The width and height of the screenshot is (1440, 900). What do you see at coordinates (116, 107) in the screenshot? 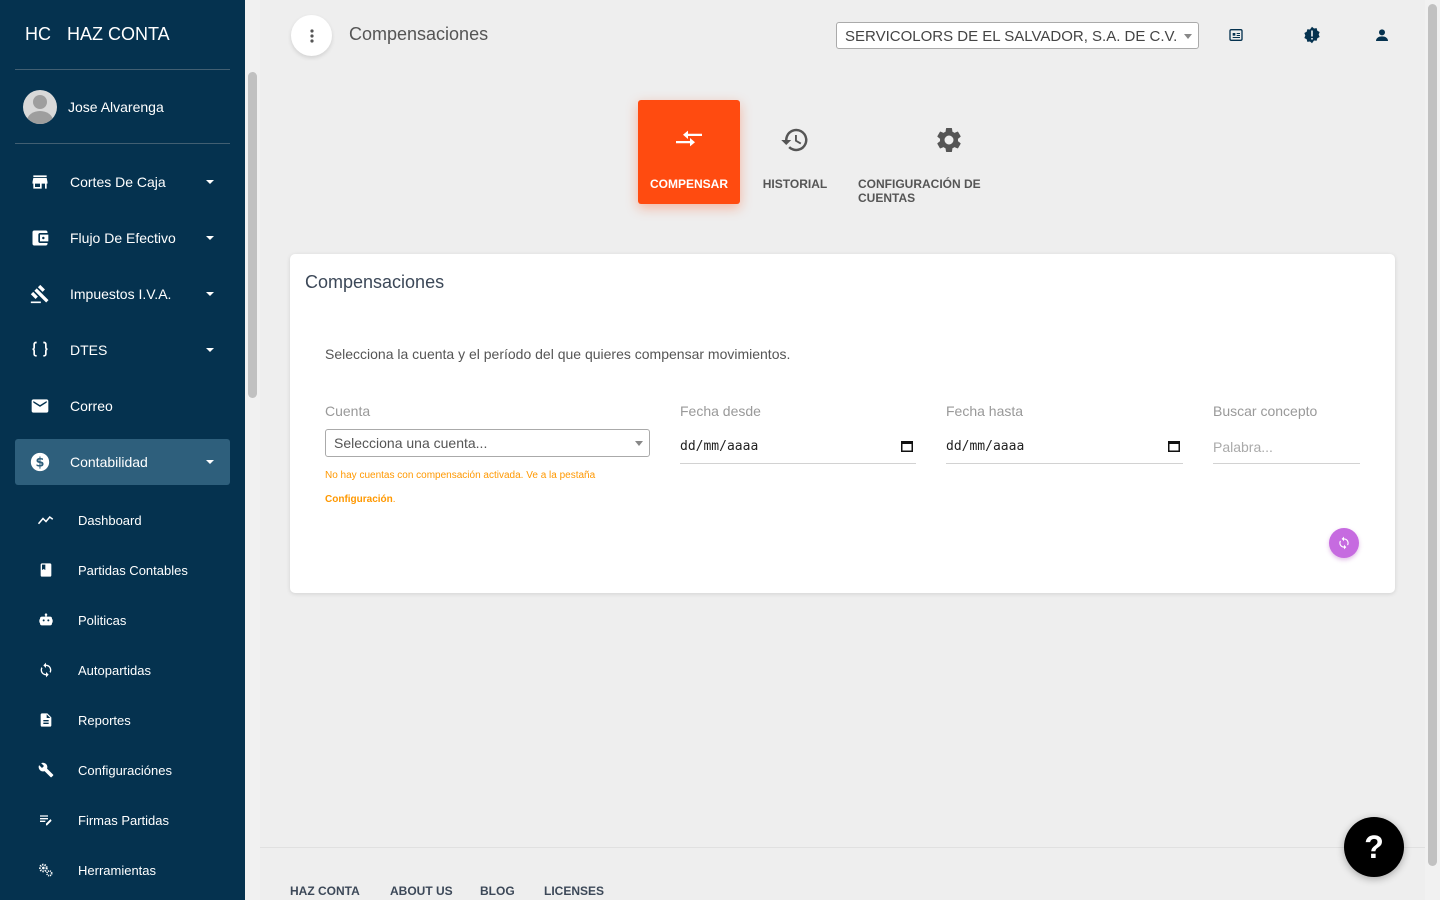
I see `user-name: Jose Alvarenga` at bounding box center [116, 107].